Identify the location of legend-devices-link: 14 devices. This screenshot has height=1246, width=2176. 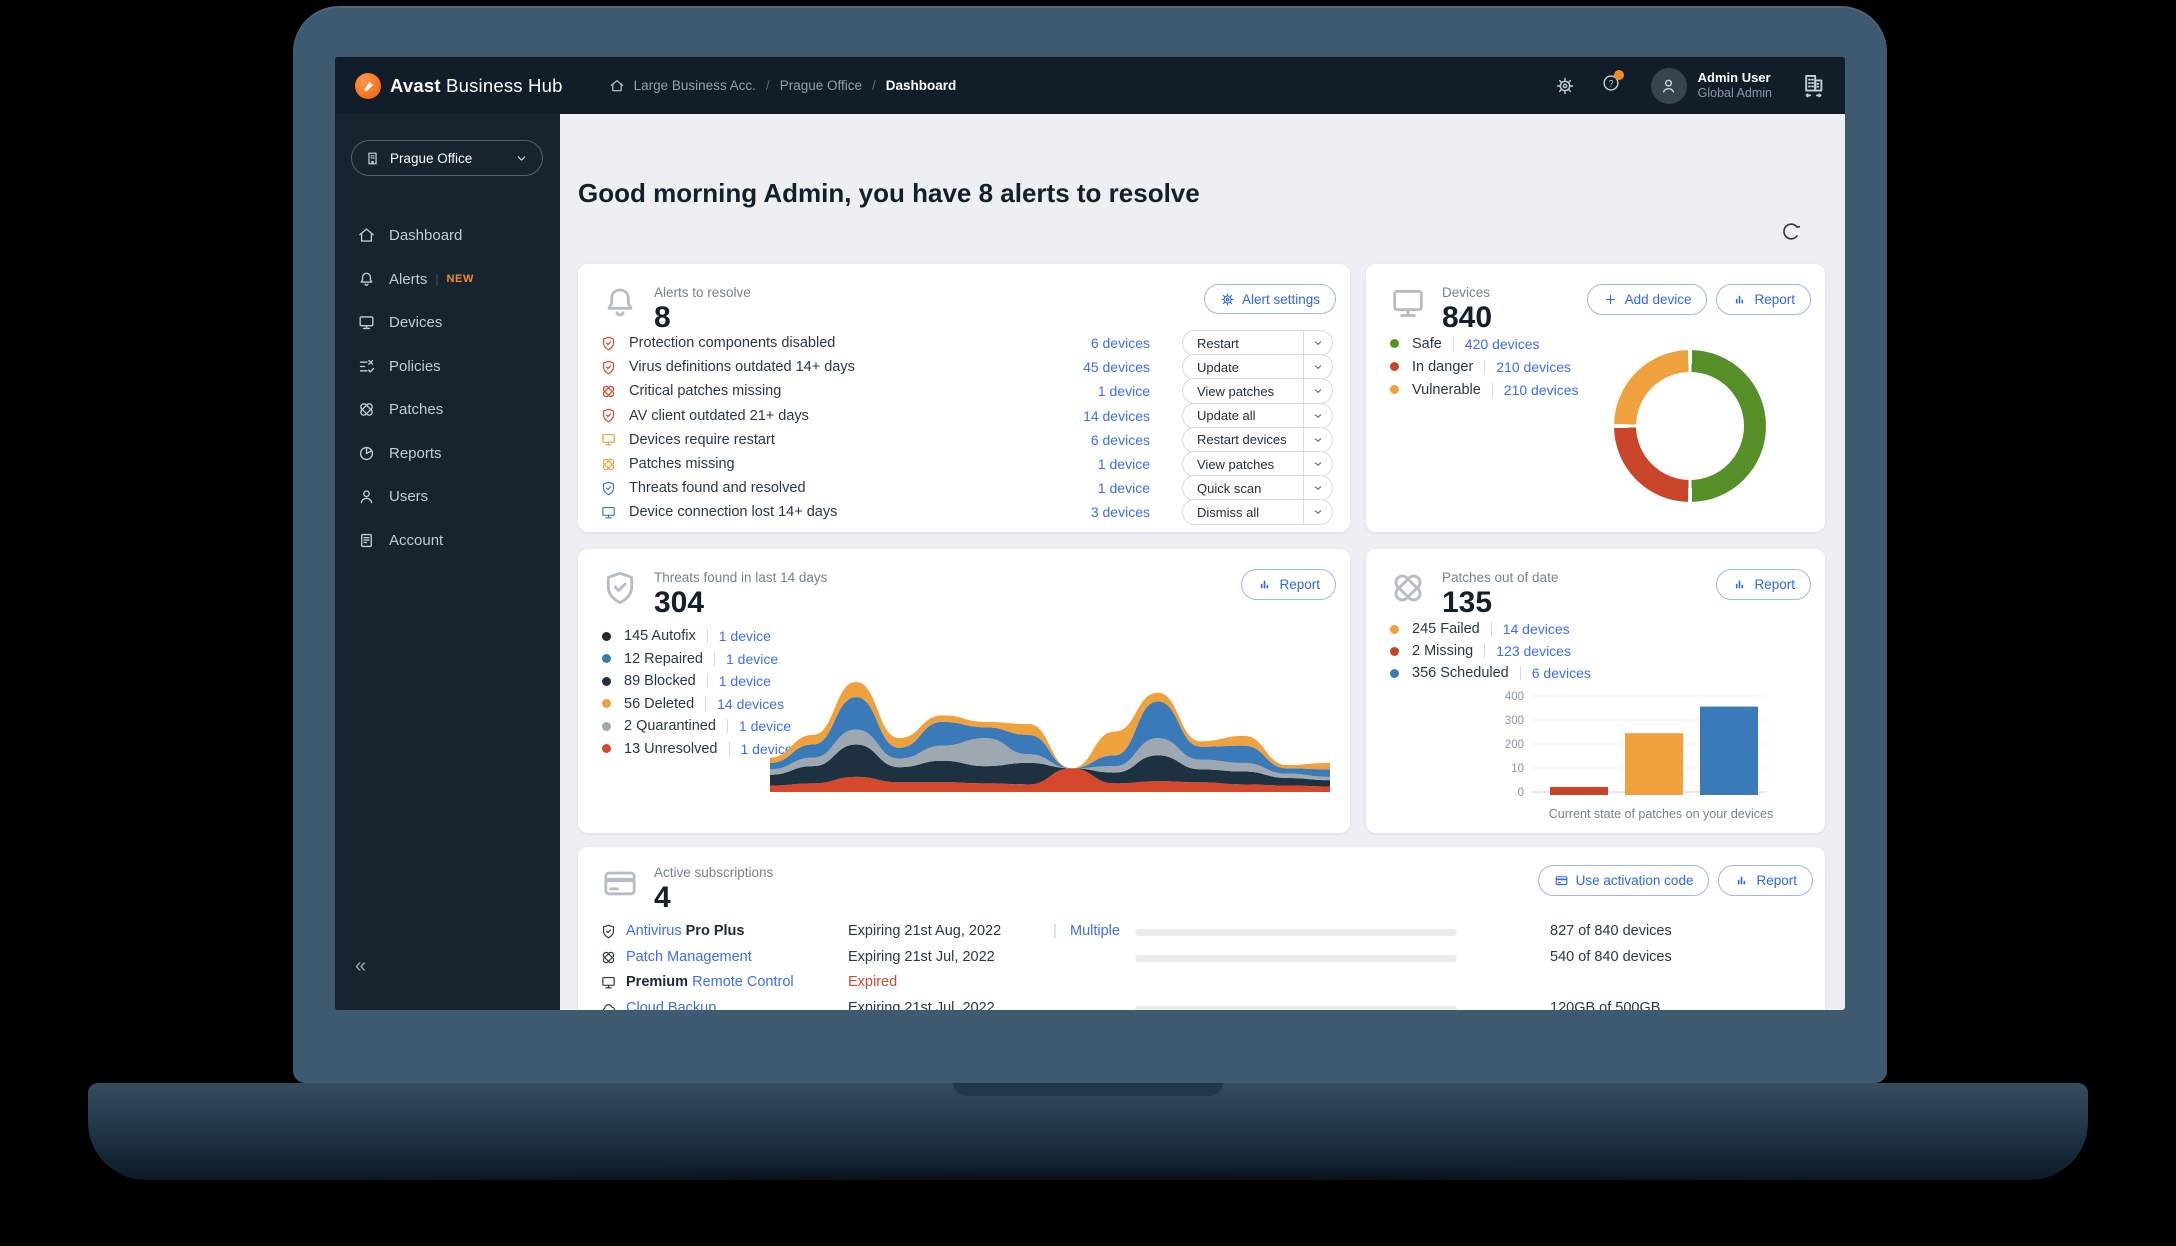
(1536, 629).